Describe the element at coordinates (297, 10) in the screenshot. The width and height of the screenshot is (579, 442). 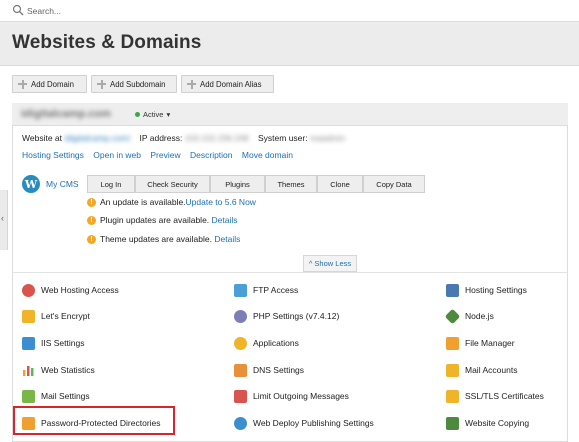
I see `search-input` at that location.